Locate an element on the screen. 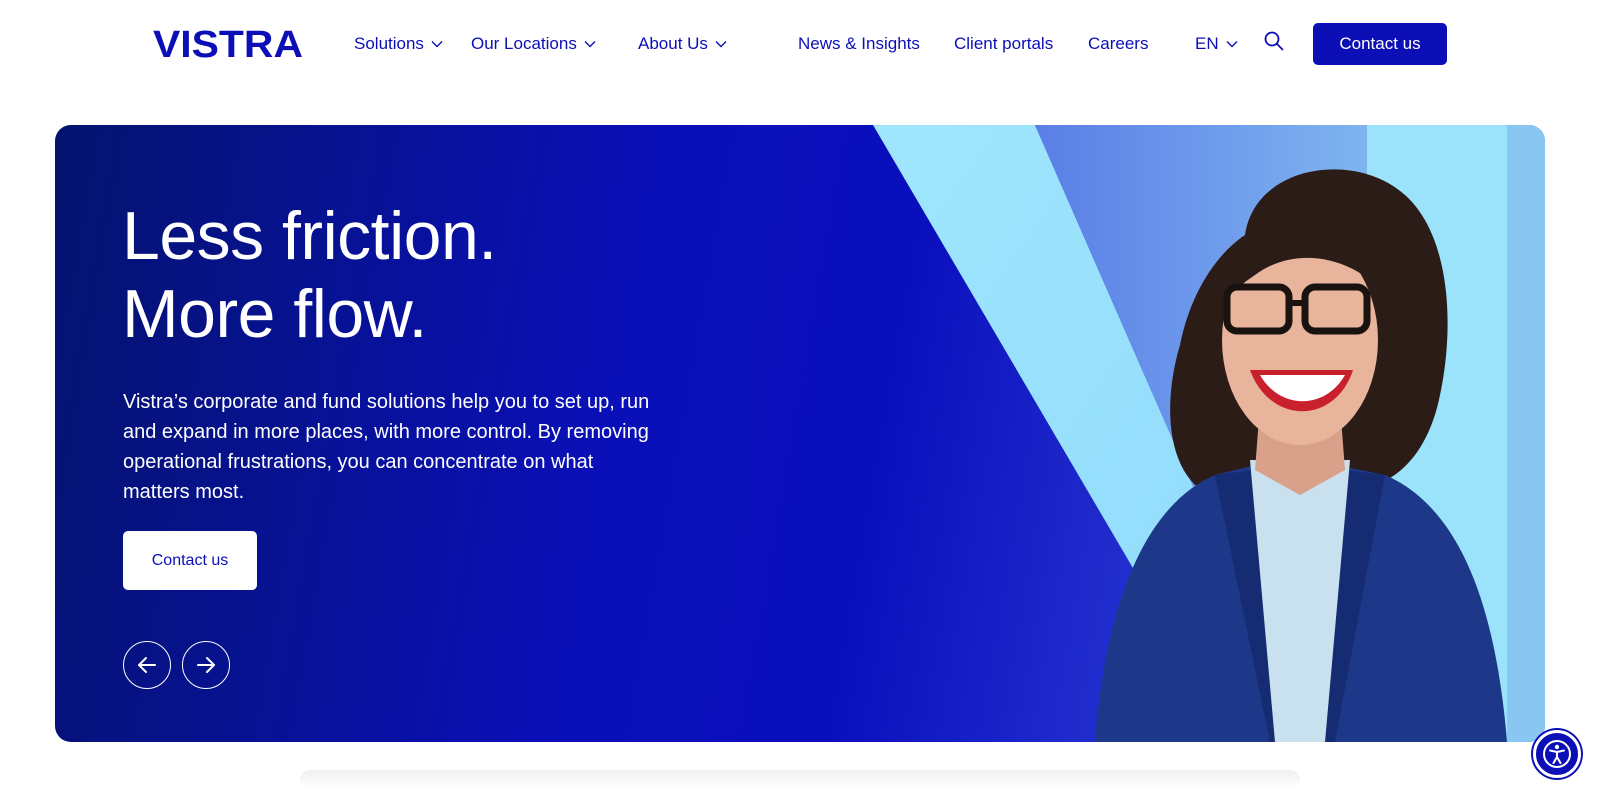  svg-text: VISTRA is located at coordinates (228, 43).